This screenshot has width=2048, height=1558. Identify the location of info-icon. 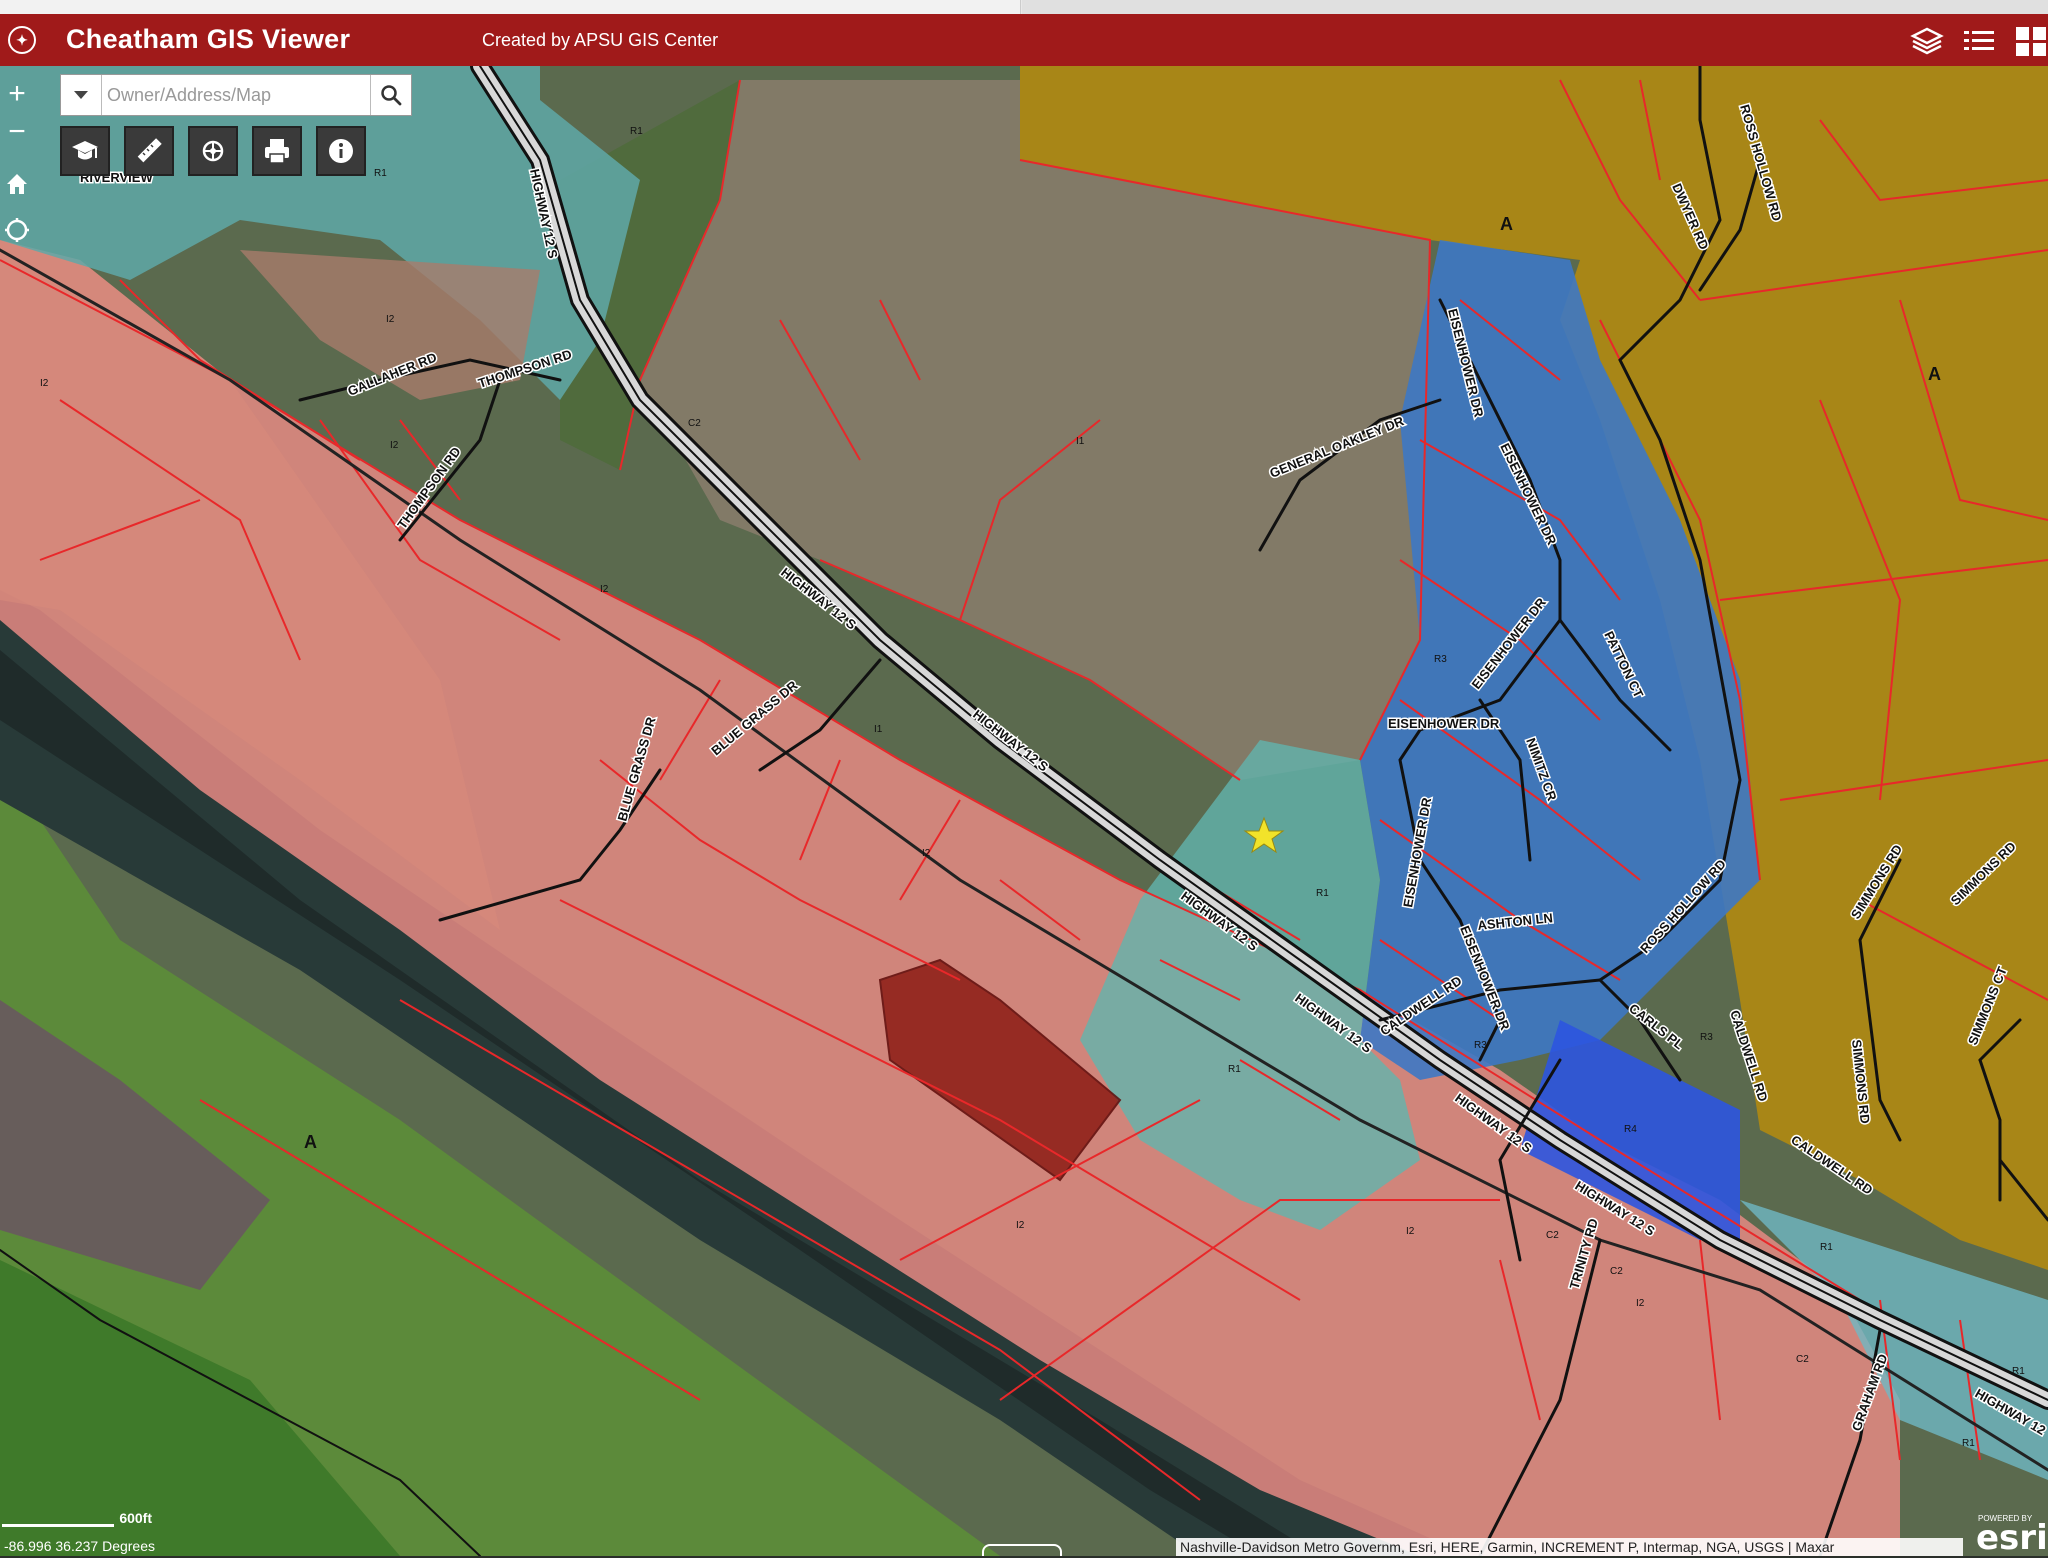
(341, 151).